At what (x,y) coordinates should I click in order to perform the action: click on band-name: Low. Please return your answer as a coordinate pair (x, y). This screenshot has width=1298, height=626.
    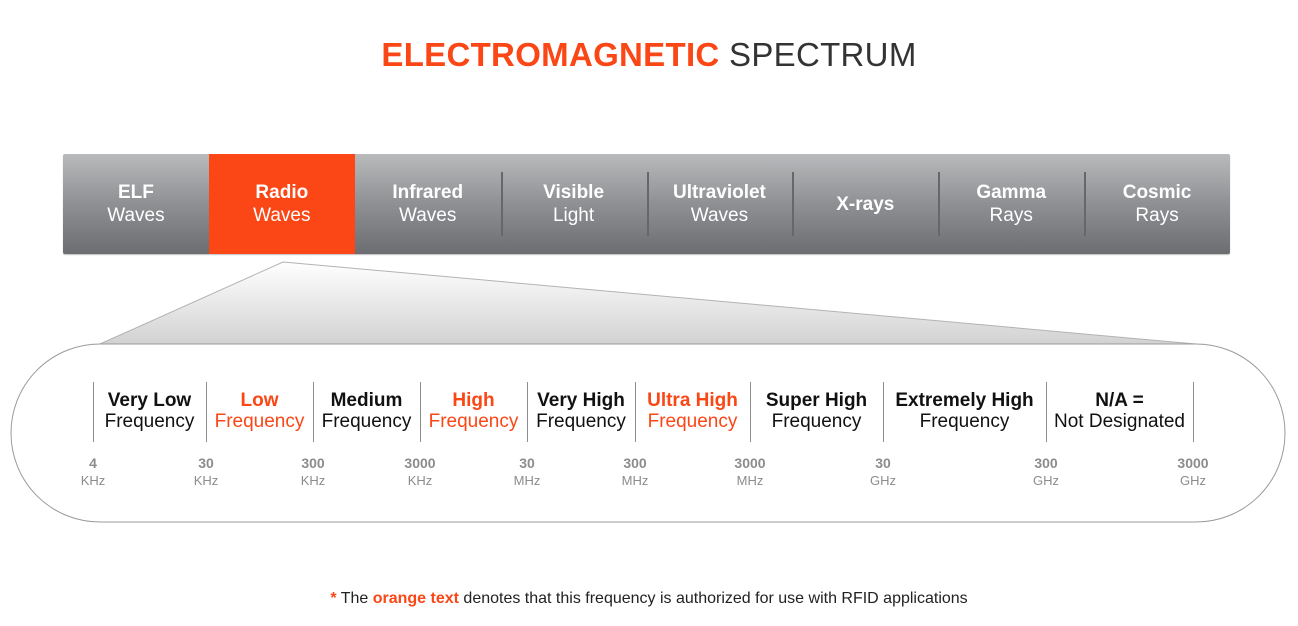
    Looking at the image, I should click on (259, 400).